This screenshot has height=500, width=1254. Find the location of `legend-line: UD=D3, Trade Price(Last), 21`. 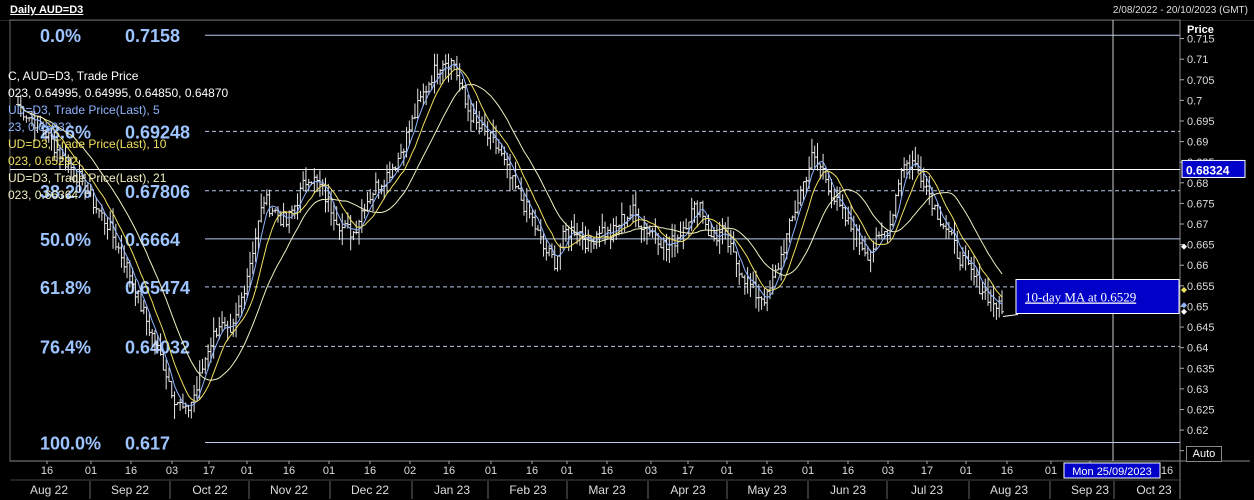

legend-line: UD=D3, Trade Price(Last), 21 is located at coordinates (87, 178).